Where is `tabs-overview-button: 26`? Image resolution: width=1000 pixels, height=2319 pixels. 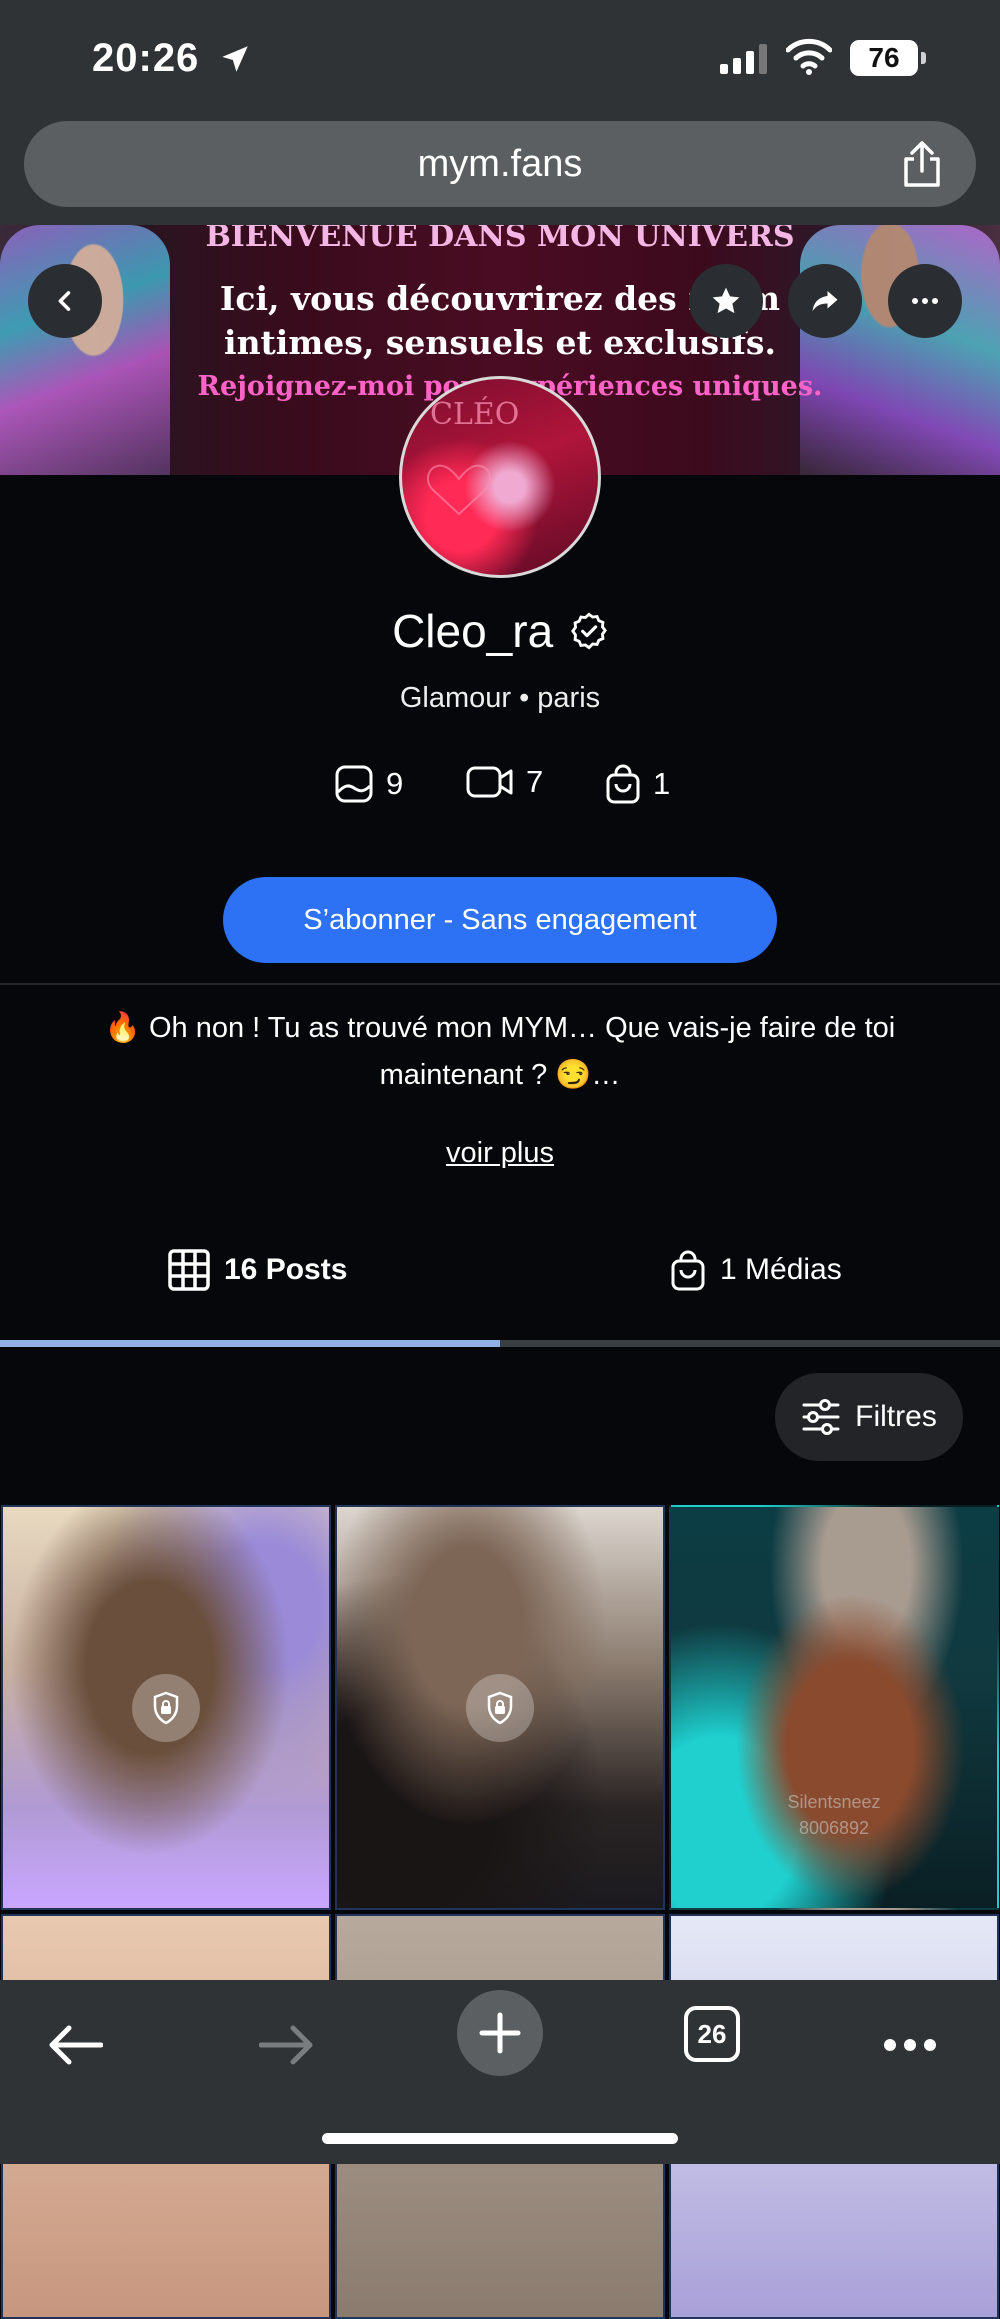
tabs-overview-button: 26 is located at coordinates (712, 2034).